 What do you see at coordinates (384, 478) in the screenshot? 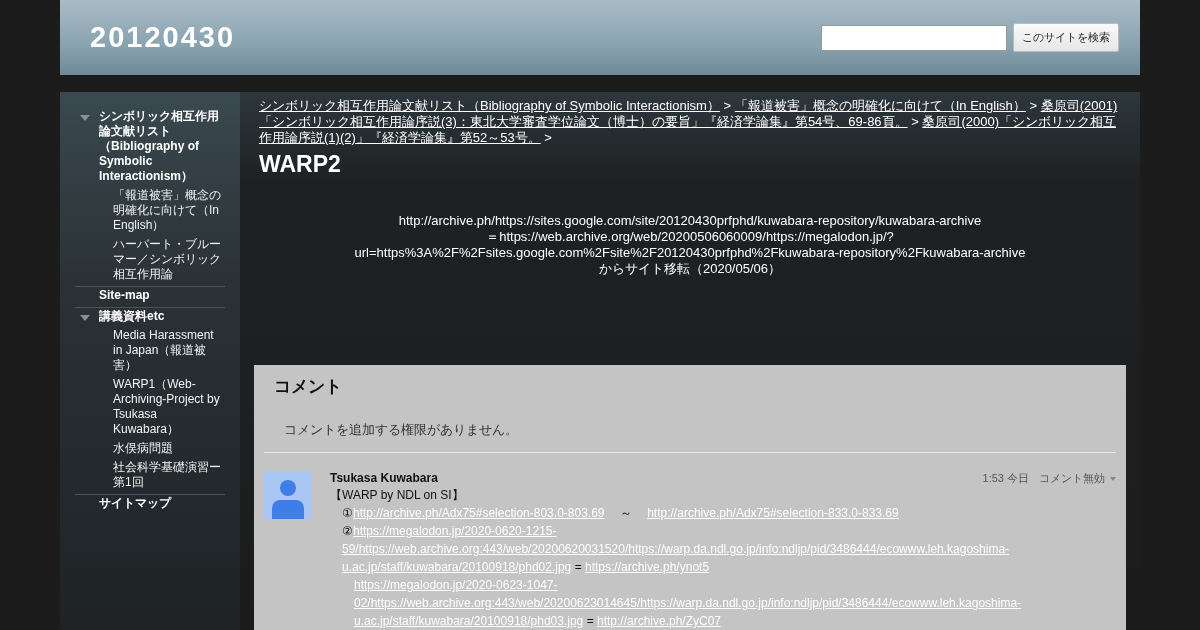
I see `comment-author: Tsukasa Kuwabara` at bounding box center [384, 478].